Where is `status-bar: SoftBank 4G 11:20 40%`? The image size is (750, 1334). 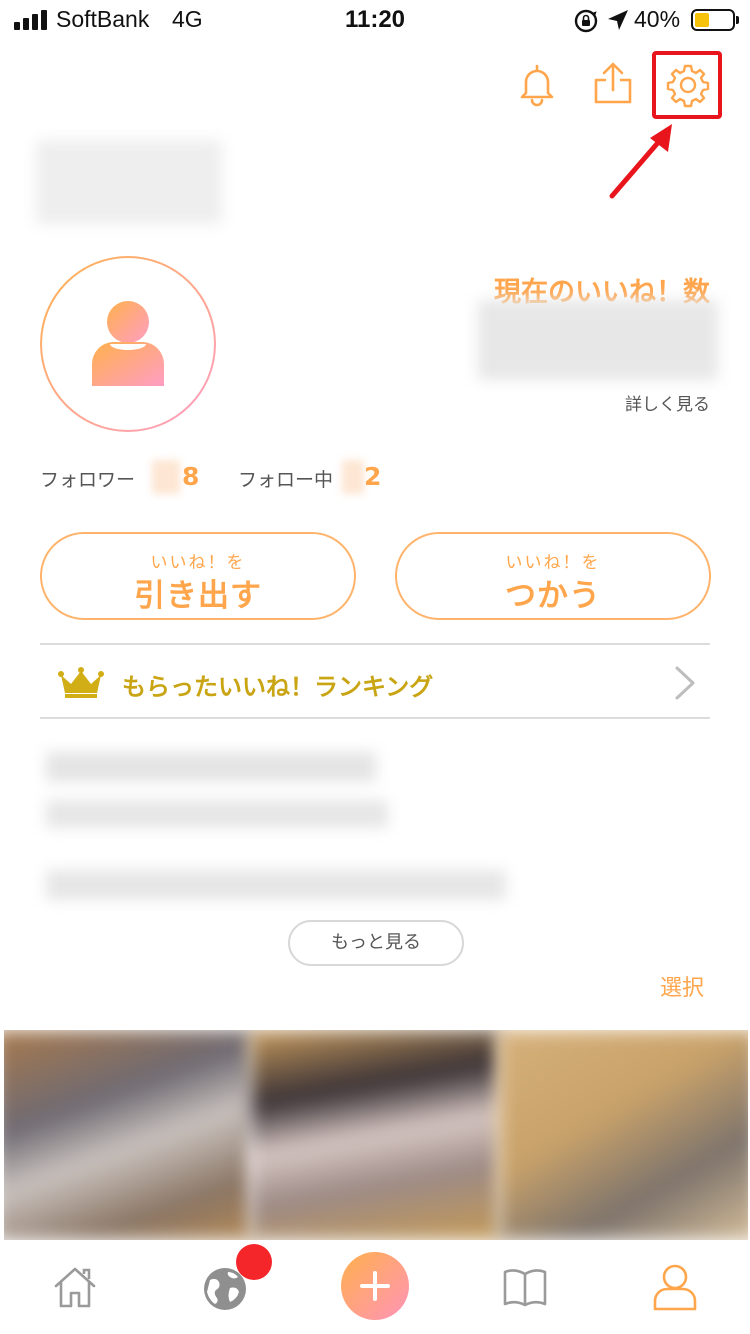
status-bar: SoftBank 4G 11:20 40% is located at coordinates (375, 20).